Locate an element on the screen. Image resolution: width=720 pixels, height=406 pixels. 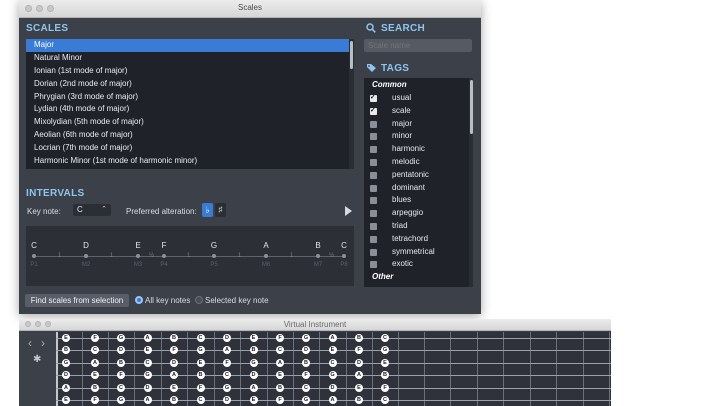
tag-item: triad is located at coordinates (418, 226).